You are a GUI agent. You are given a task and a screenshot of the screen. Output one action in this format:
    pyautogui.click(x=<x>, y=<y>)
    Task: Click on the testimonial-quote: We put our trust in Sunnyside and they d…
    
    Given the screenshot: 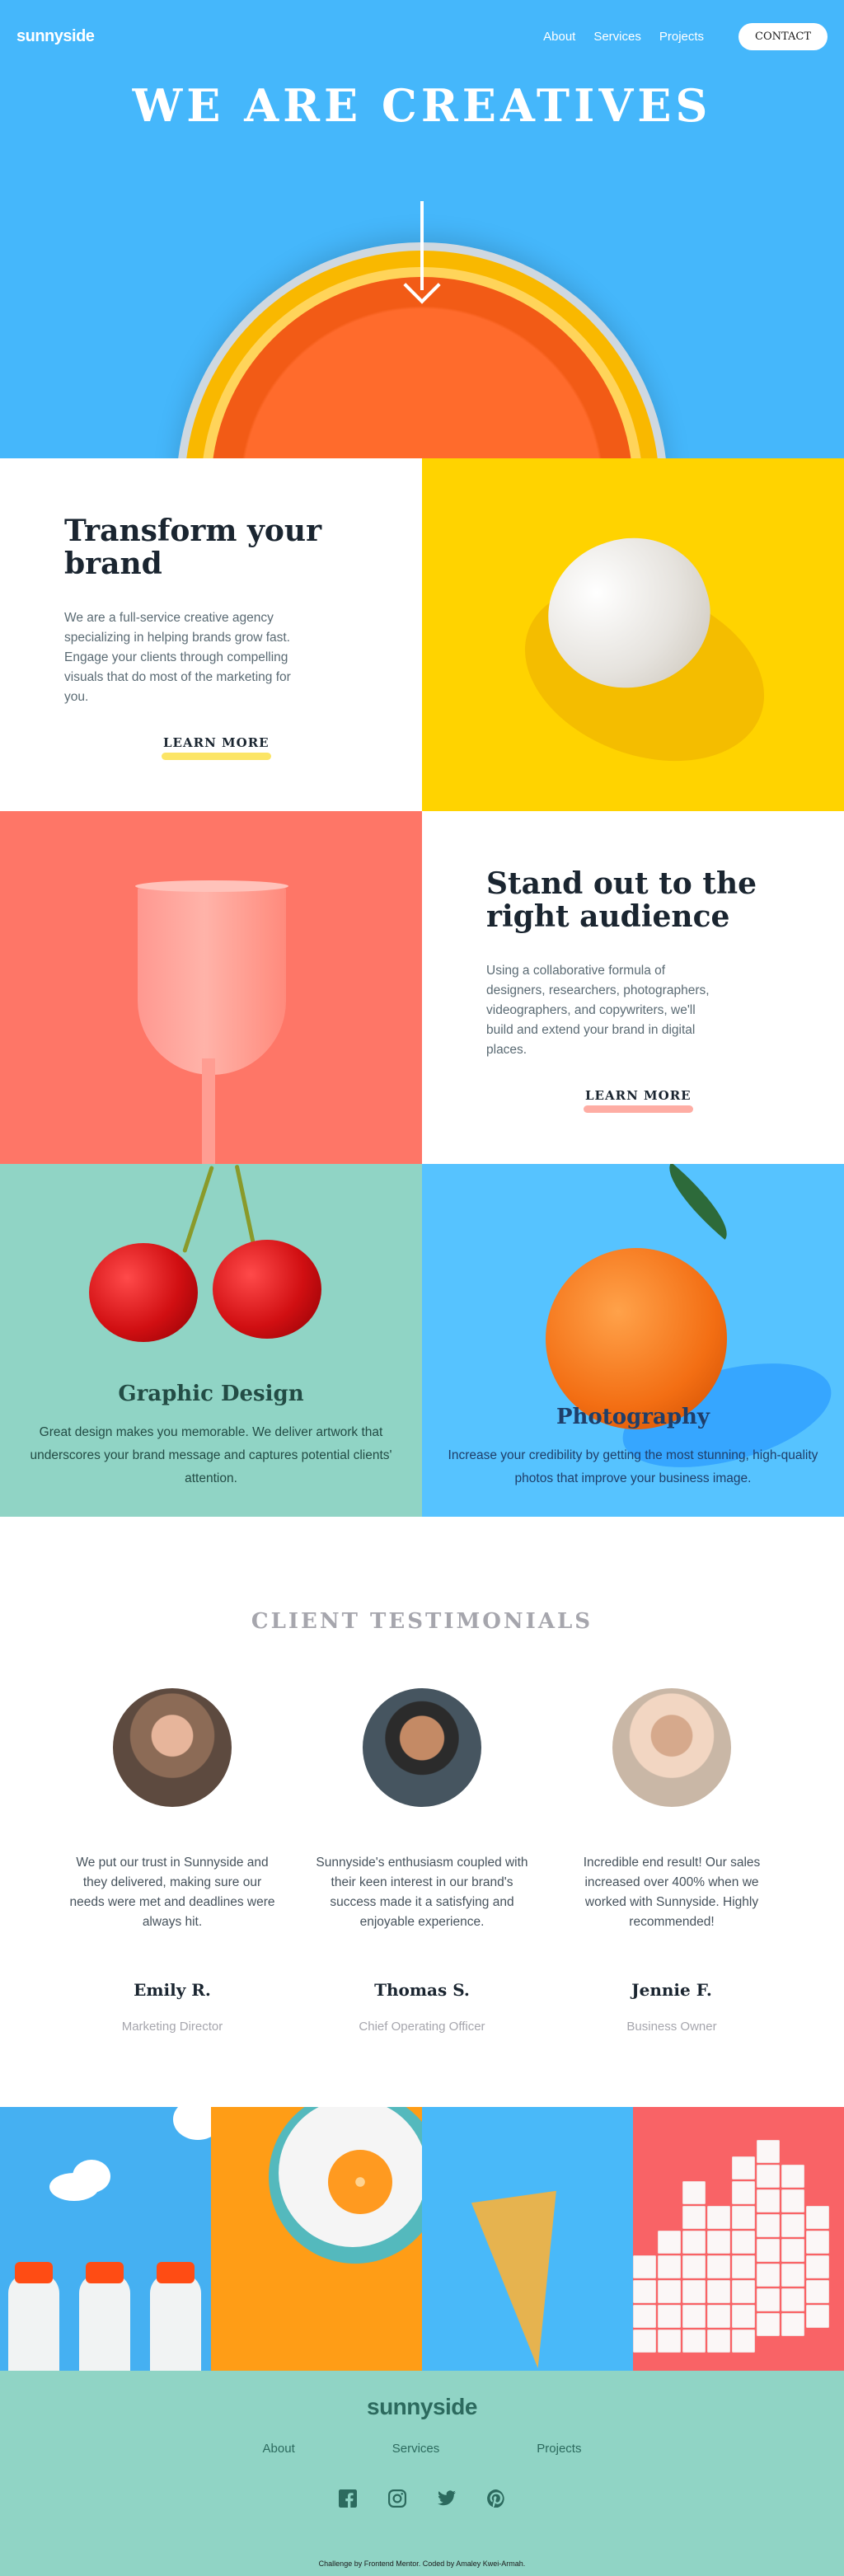 What is the action you would take?
    pyautogui.click(x=172, y=1893)
    